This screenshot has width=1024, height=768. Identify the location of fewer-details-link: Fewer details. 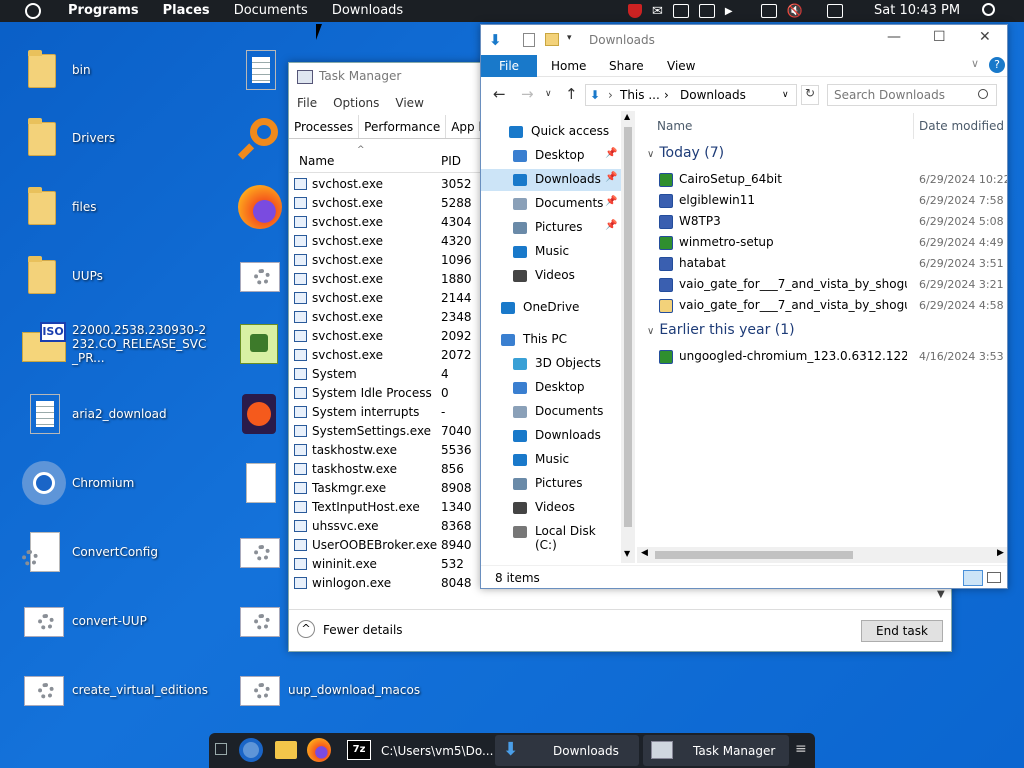
(363, 630).